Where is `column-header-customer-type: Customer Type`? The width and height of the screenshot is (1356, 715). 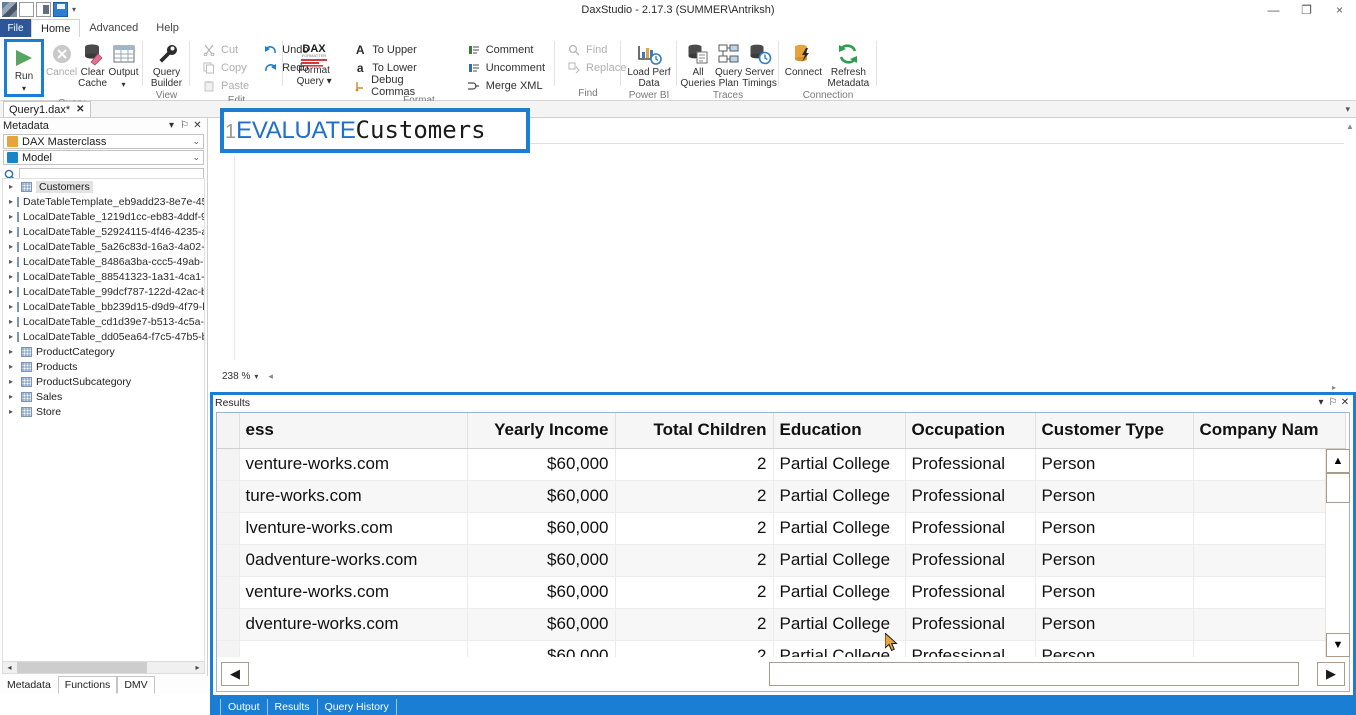
column-header-customer-type: Customer Type is located at coordinates (1114, 431).